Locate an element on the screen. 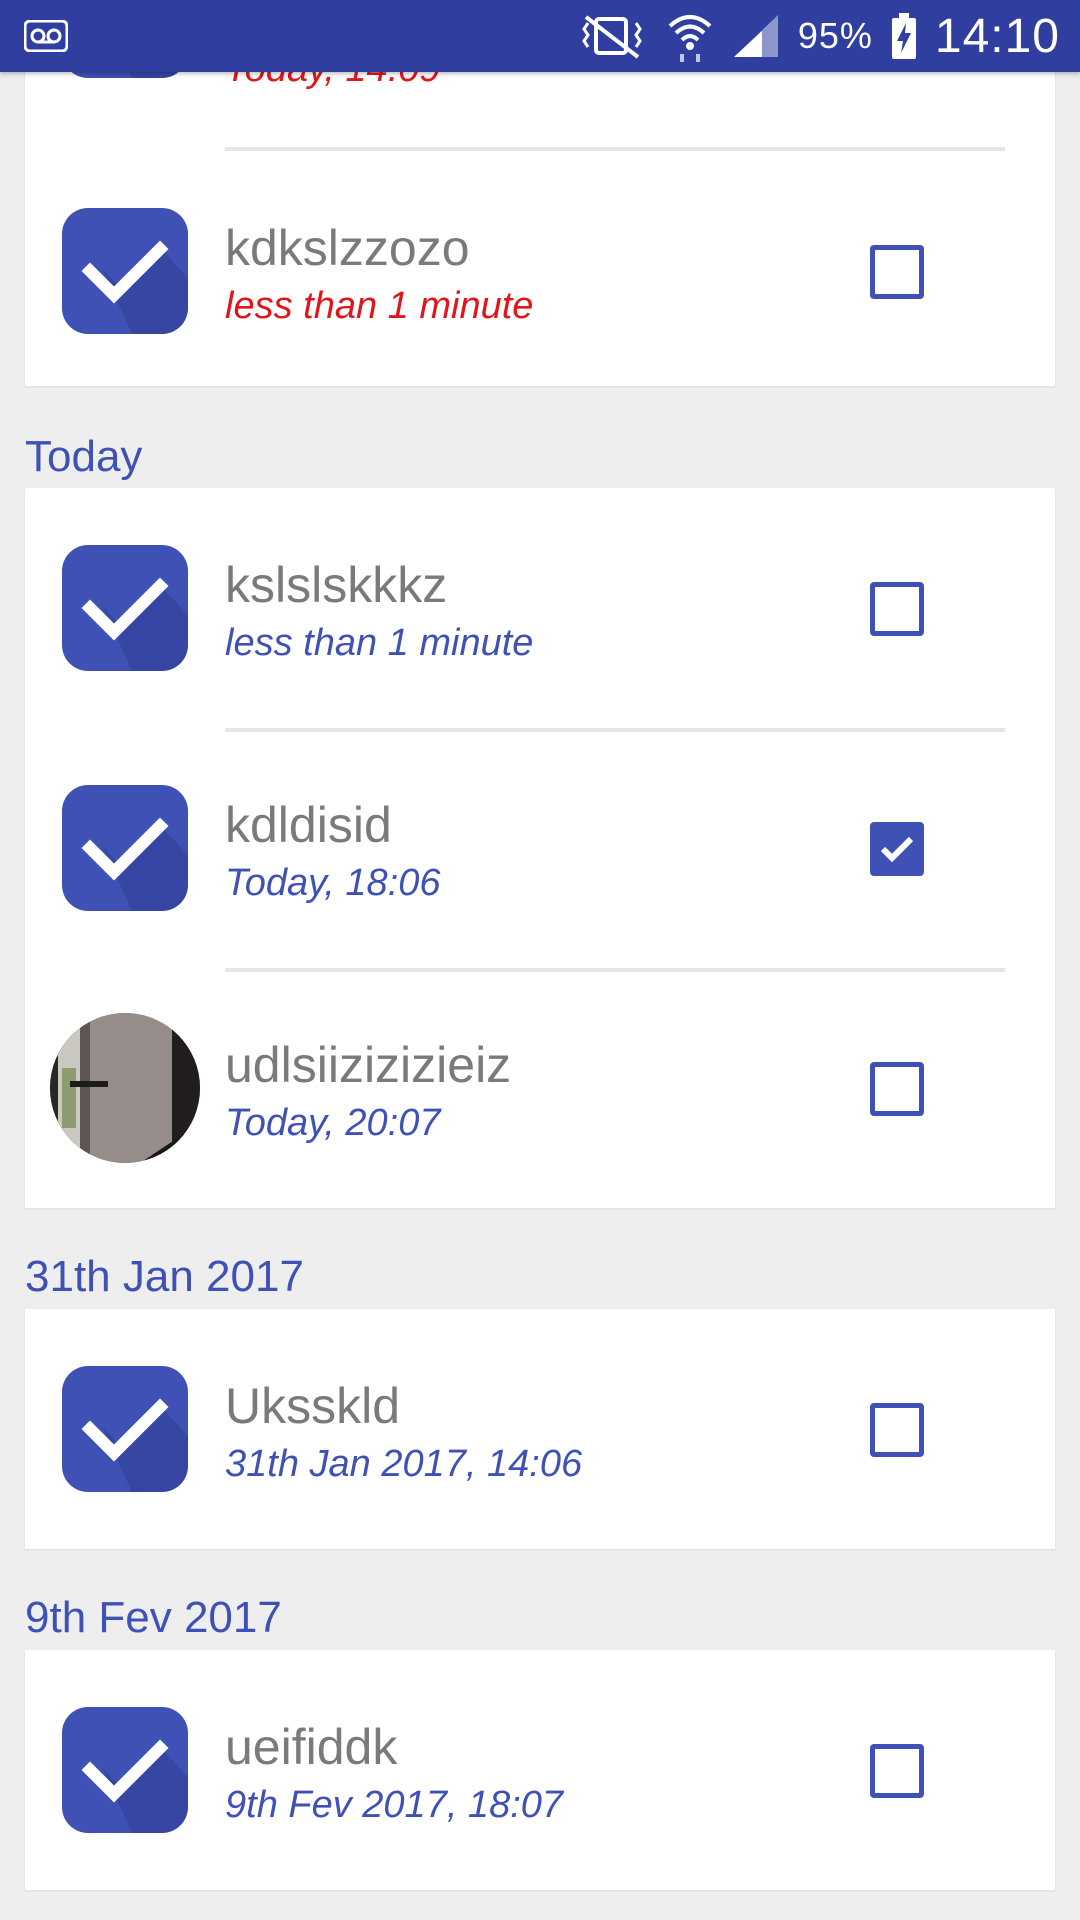 The width and height of the screenshot is (1080, 1920). task-card: Uksskld 31th Jan 2017, 14:06 is located at coordinates (540, 1429).